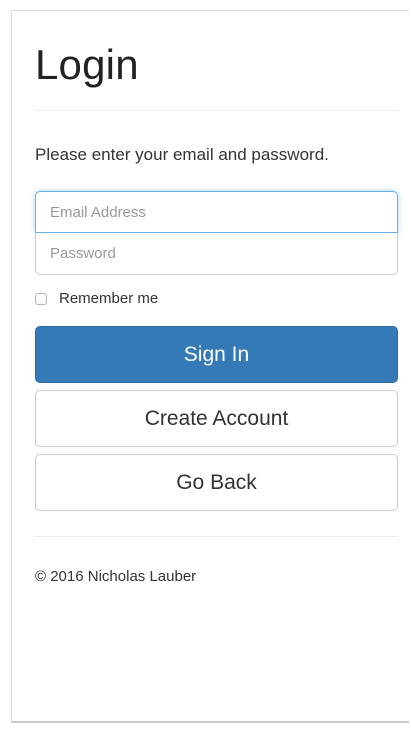  What do you see at coordinates (216, 354) in the screenshot?
I see `sign-in-button: Sign In` at bounding box center [216, 354].